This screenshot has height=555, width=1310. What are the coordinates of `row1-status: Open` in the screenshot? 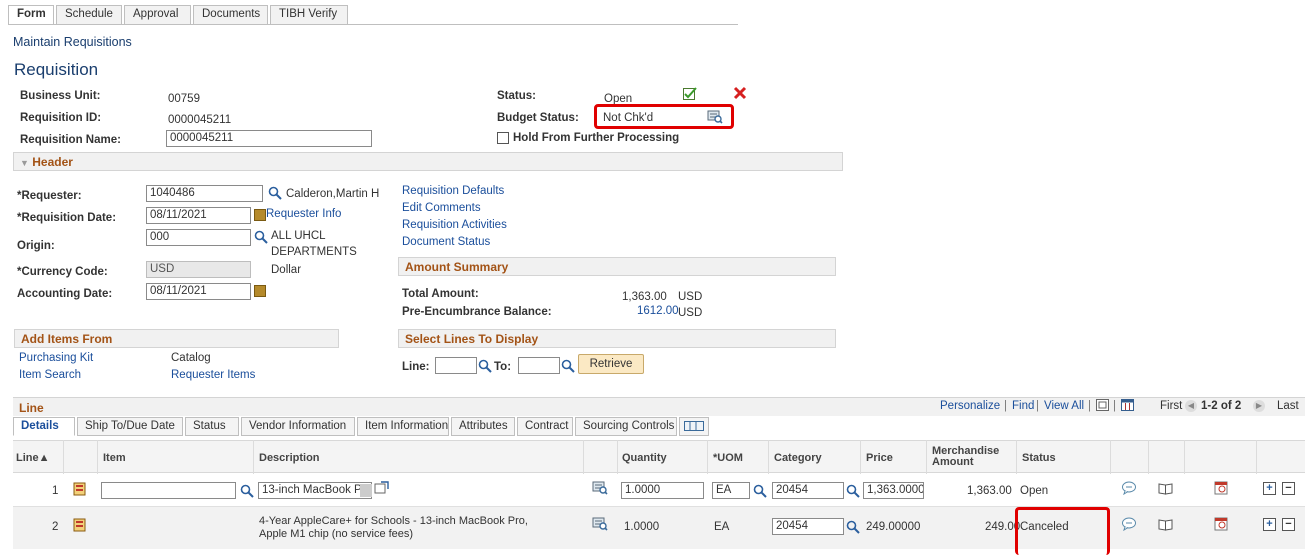 It's located at (1034, 491).